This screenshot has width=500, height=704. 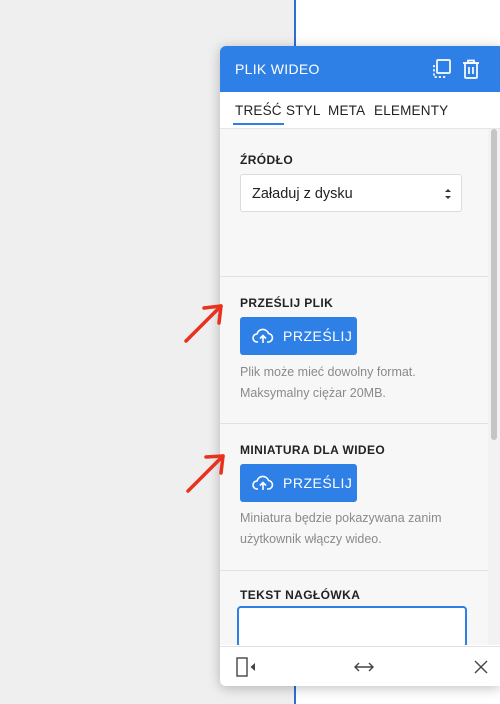 What do you see at coordinates (411, 110) in the screenshot?
I see `tab-elements: ELEMENTY` at bounding box center [411, 110].